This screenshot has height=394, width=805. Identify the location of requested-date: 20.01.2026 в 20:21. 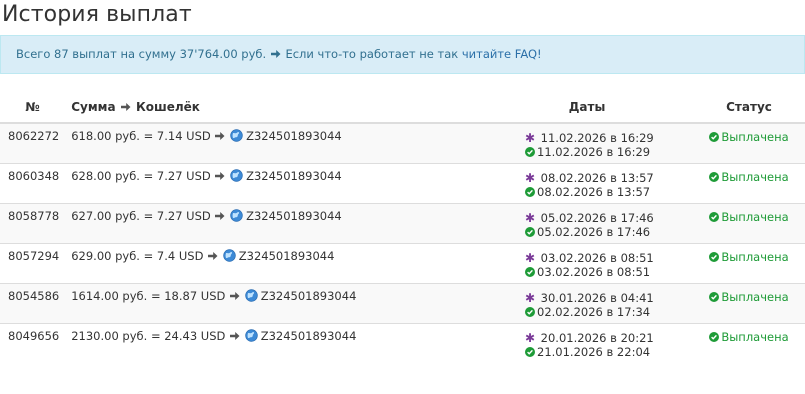
(597, 337).